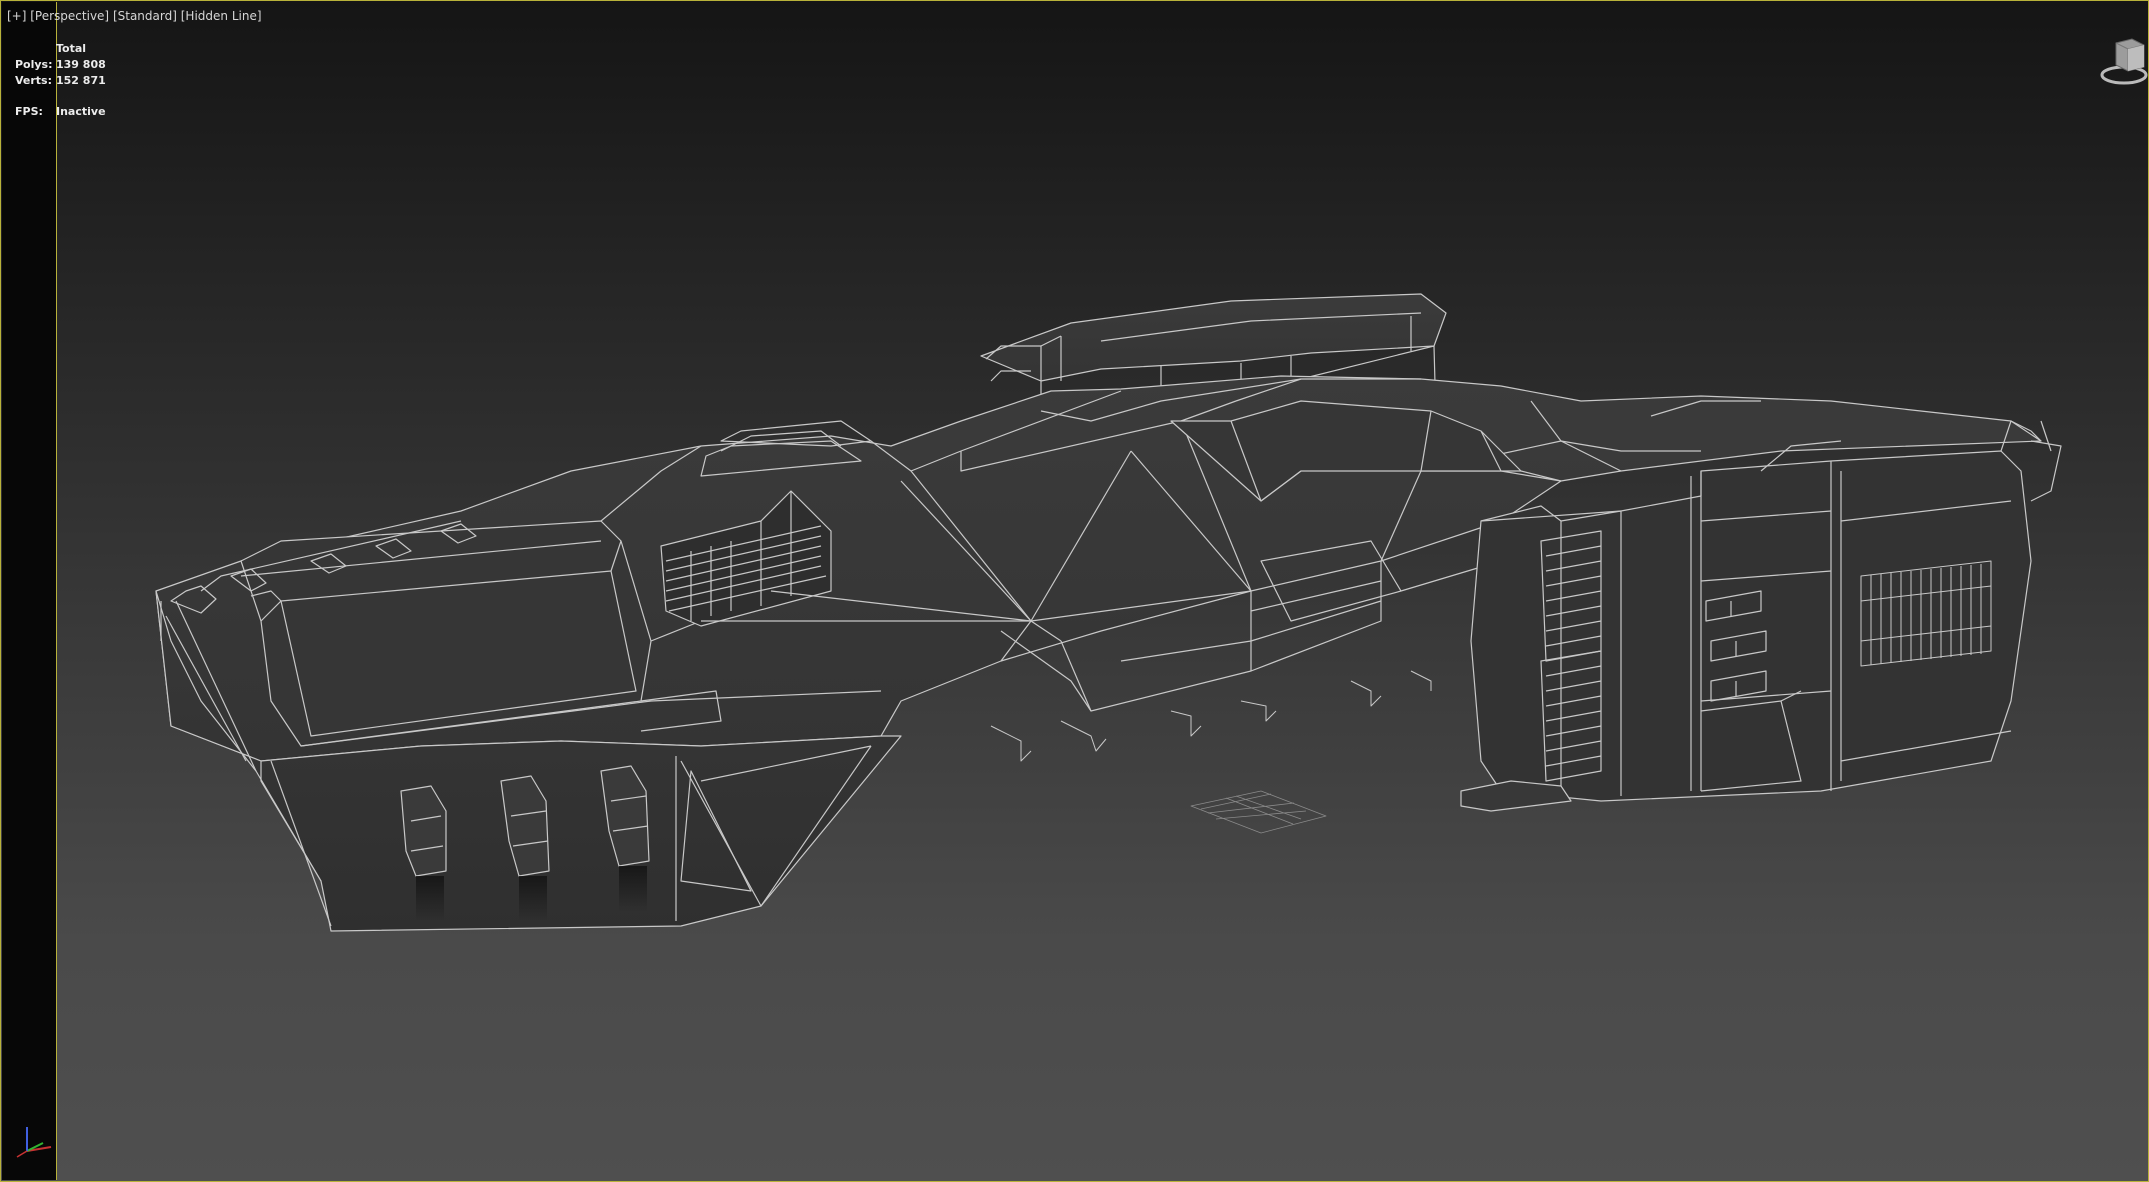 The height and width of the screenshot is (1182, 2149). I want to click on viewport-shading-menu: [Standard], so click(145, 16).